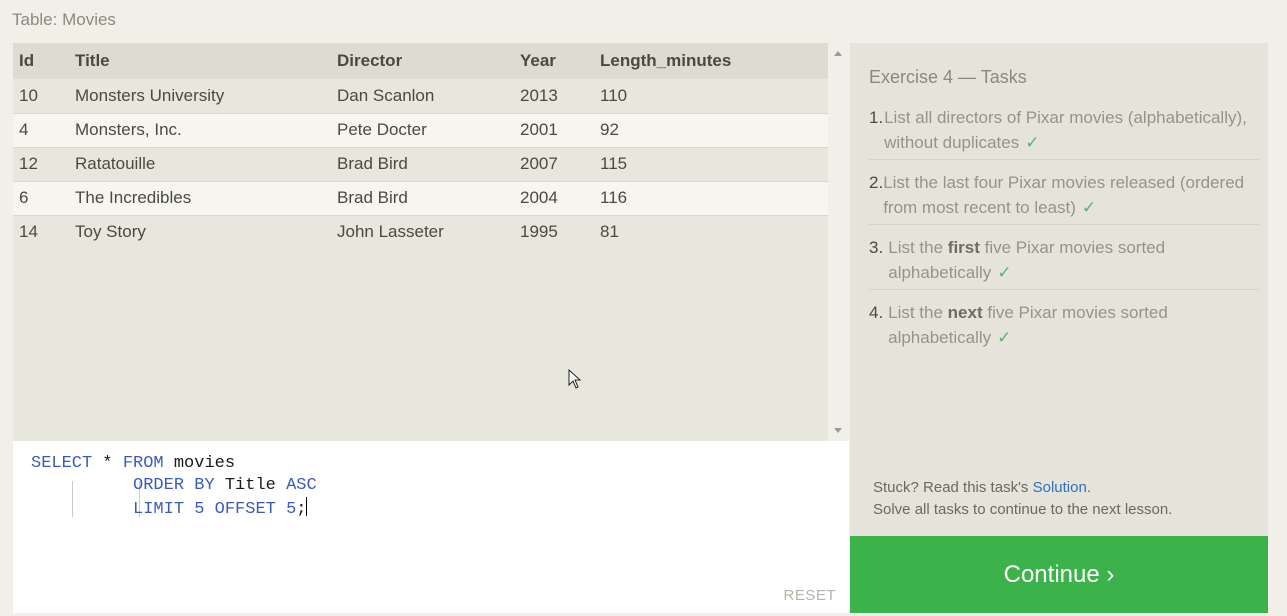  What do you see at coordinates (150, 95) in the screenshot?
I see `cell-title: Monsters University` at bounding box center [150, 95].